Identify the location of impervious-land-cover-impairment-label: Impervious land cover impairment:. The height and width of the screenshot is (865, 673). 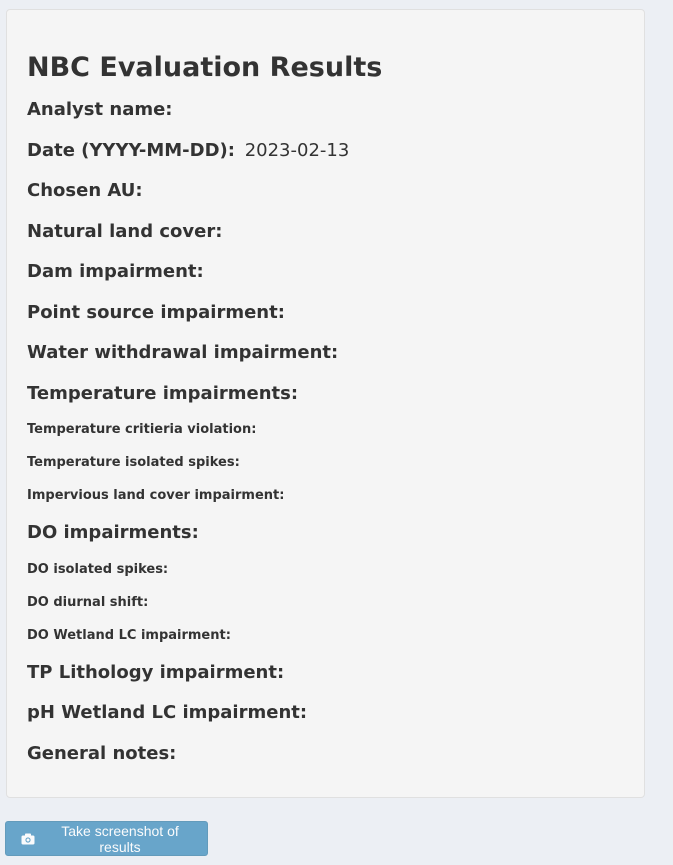
(156, 495).